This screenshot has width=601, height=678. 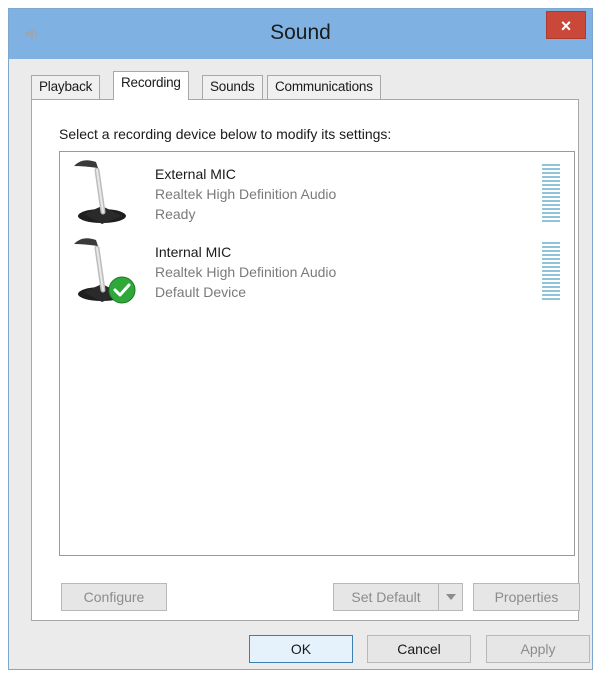 What do you see at coordinates (232, 87) in the screenshot?
I see `tab-sounds: Sounds` at bounding box center [232, 87].